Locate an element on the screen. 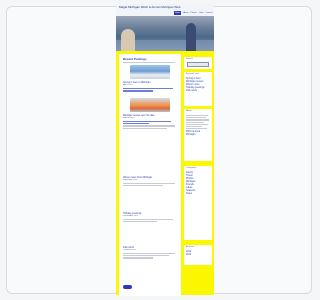  nav-item-photos: Photos is located at coordinates (194, 13).